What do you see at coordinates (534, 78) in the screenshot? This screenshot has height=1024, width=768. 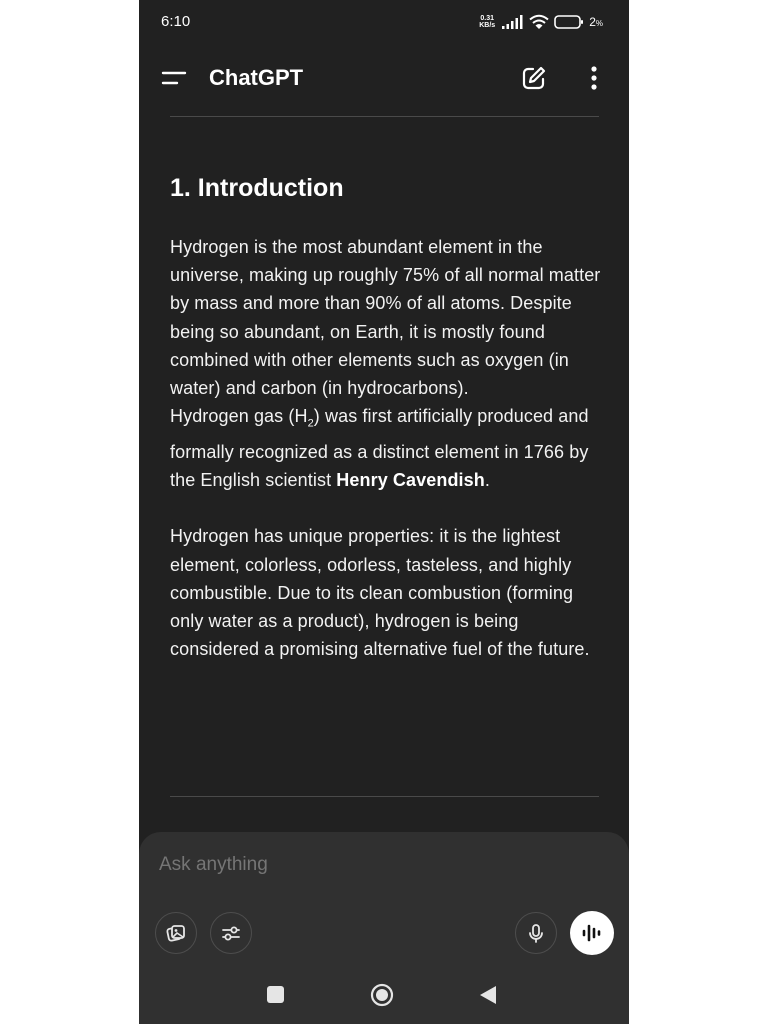 I see `new-chat-edit-icon` at bounding box center [534, 78].